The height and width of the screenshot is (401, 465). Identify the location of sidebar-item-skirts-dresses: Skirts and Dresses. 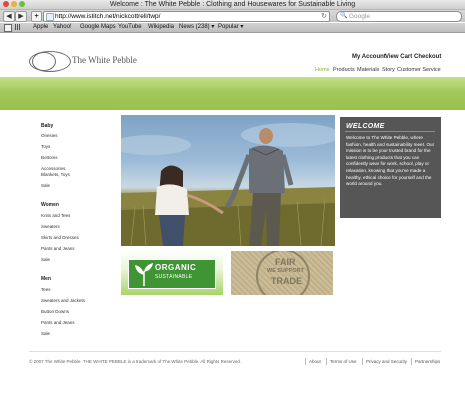
(60, 238).